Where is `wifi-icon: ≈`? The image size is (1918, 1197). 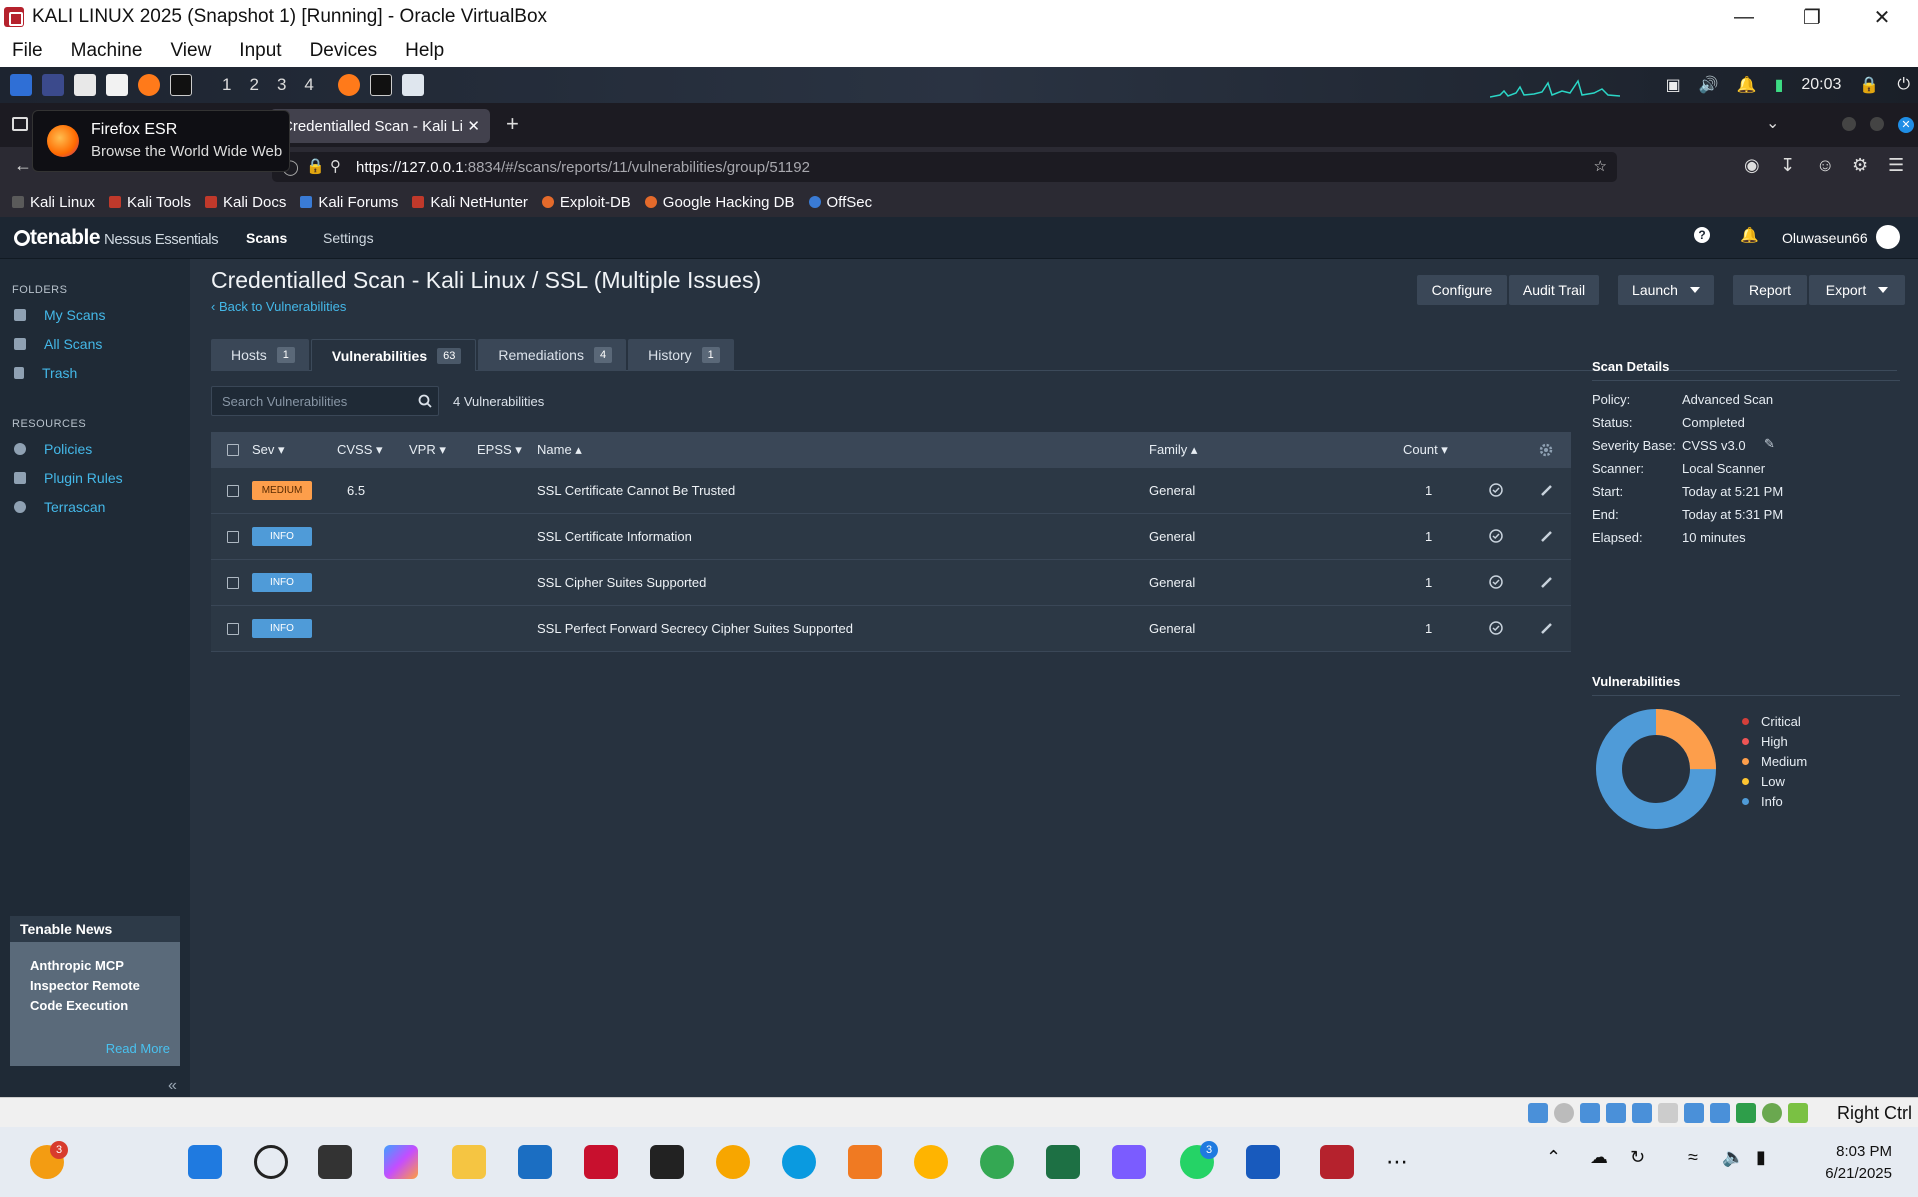
wifi-icon: ≈ is located at coordinates (1693, 1157).